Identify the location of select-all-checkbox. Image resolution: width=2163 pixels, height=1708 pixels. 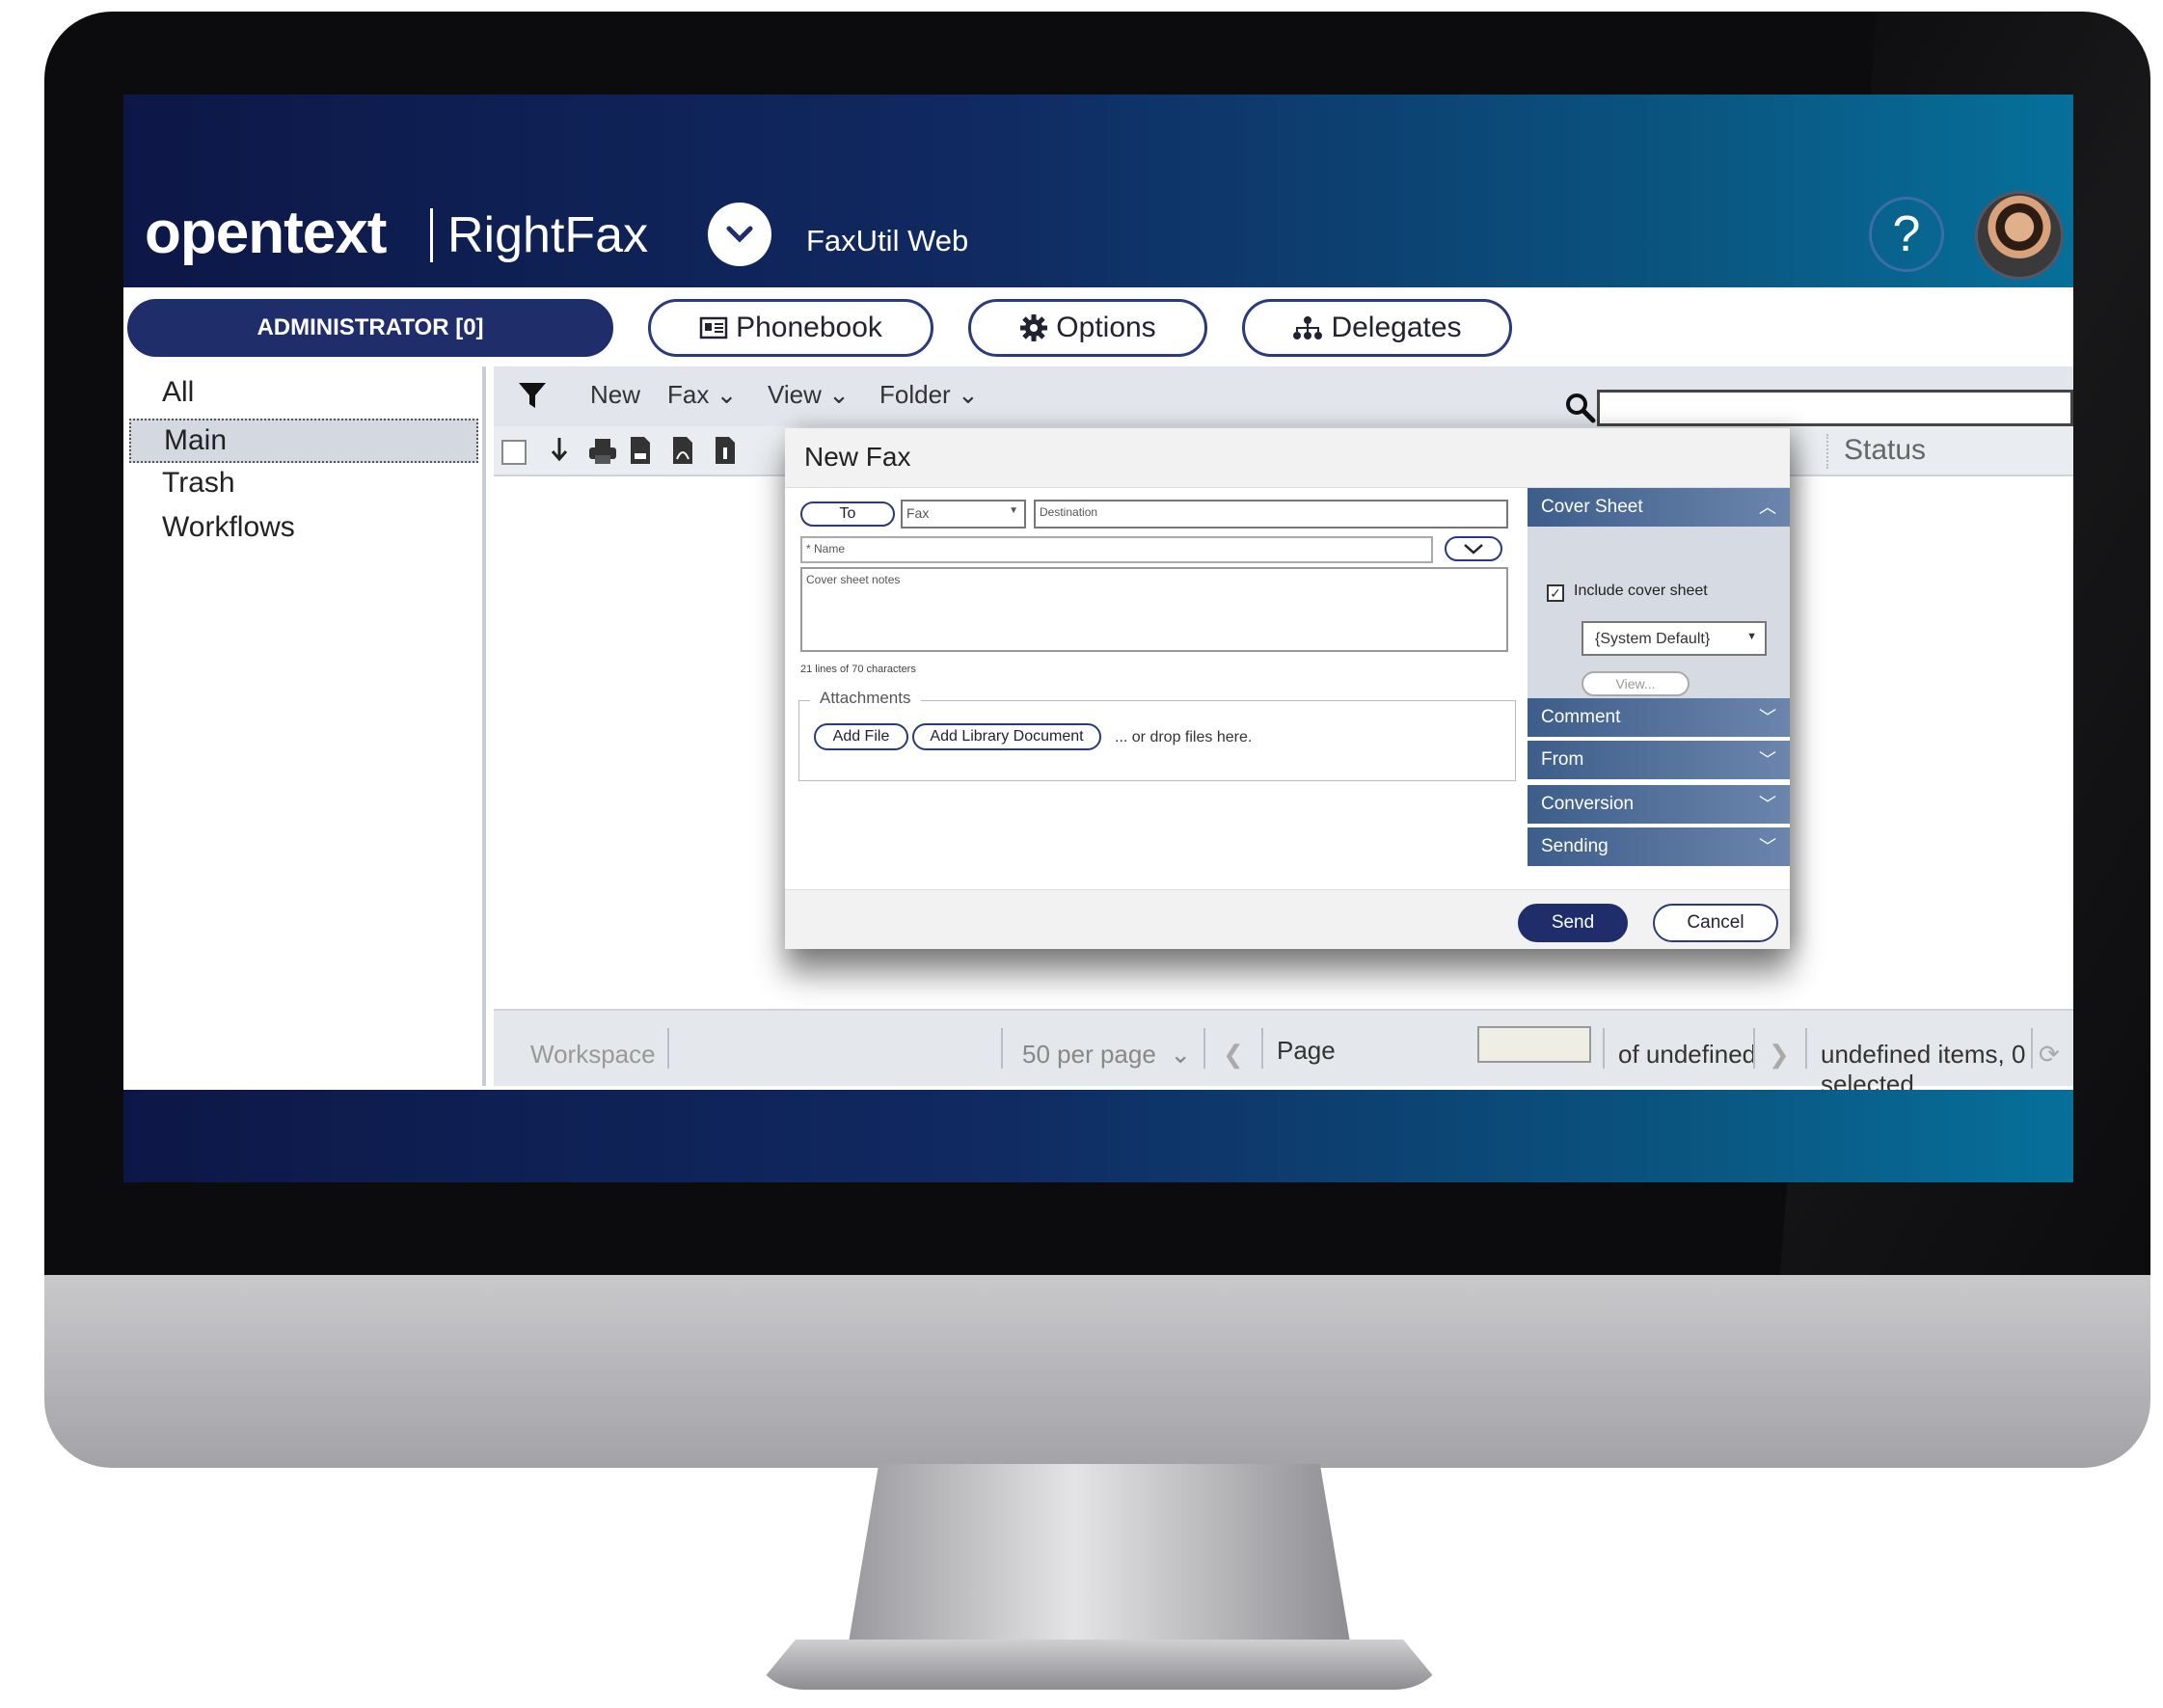
(514, 452).